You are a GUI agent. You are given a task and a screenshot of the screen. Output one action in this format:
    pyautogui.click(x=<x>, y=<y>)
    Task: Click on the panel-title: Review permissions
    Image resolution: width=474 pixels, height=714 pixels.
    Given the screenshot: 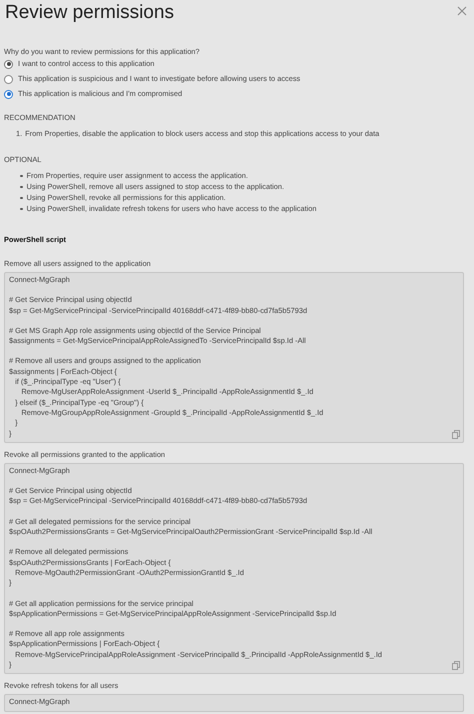 What is the action you would take?
    pyautogui.click(x=89, y=13)
    